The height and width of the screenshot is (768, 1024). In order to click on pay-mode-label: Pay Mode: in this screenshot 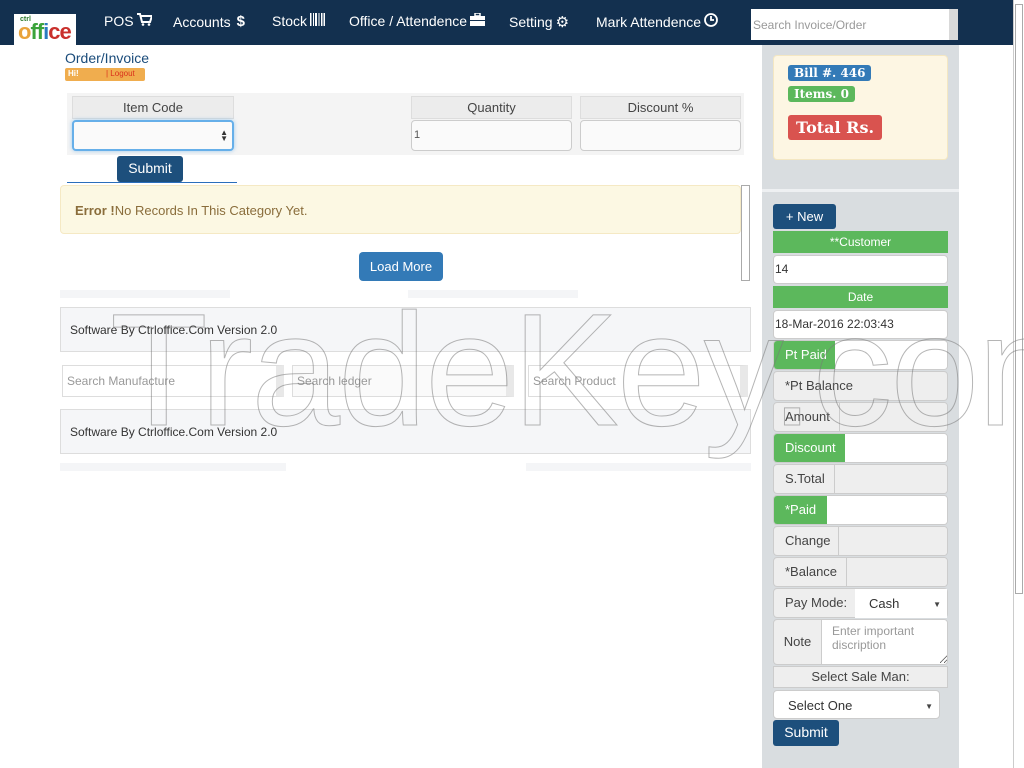, I will do `click(815, 603)`.